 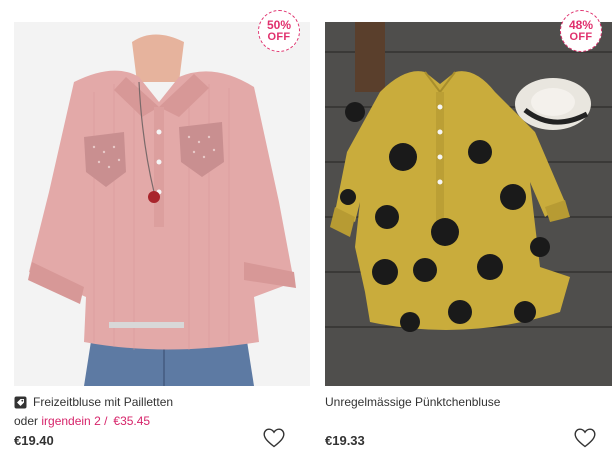 I want to click on discount-badge: 48% OFF, so click(x=581, y=31).